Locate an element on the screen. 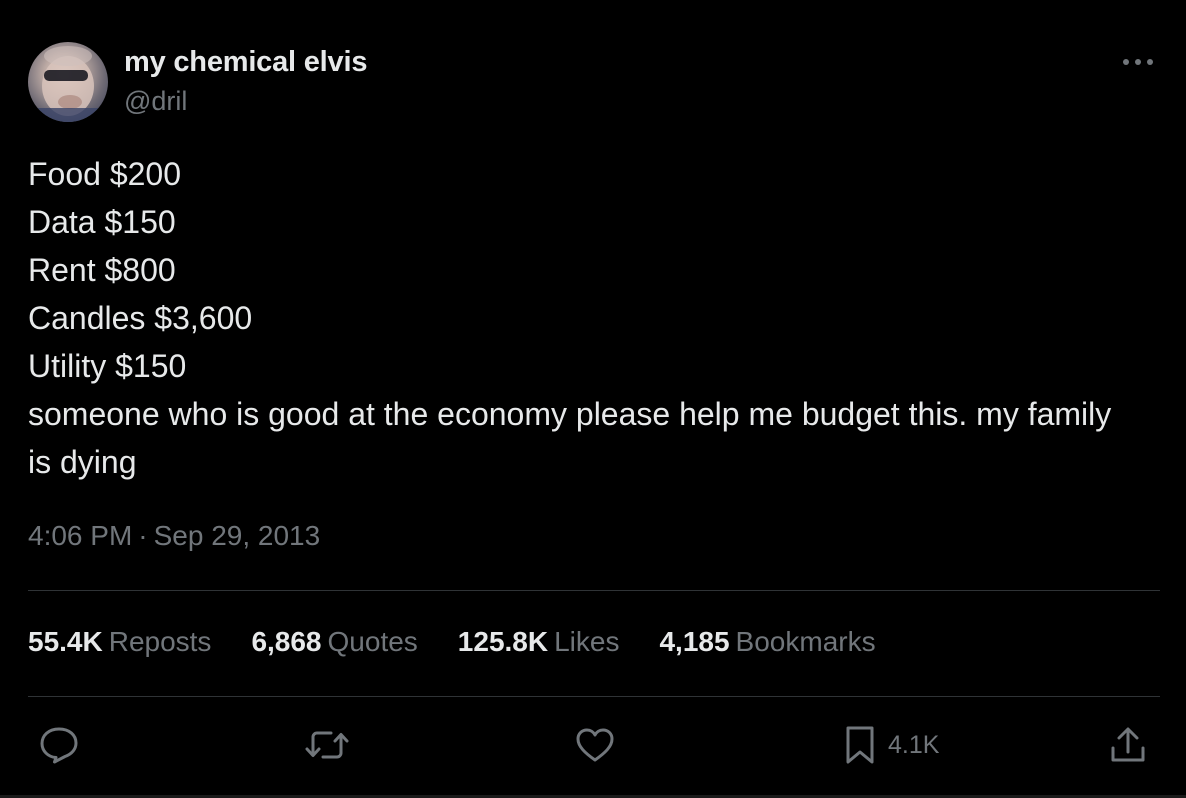  stat-likes: 125.8K Likes is located at coordinates (539, 642).